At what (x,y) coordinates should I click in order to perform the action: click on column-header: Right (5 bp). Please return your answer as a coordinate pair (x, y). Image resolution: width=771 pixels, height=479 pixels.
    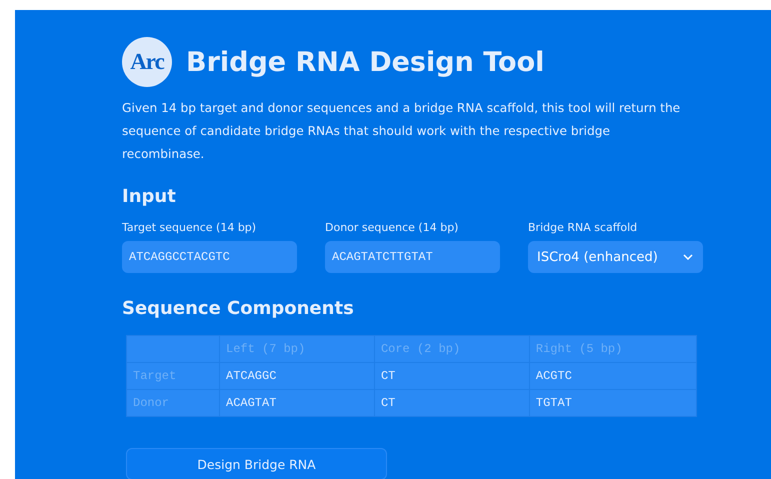
    Looking at the image, I should click on (612, 349).